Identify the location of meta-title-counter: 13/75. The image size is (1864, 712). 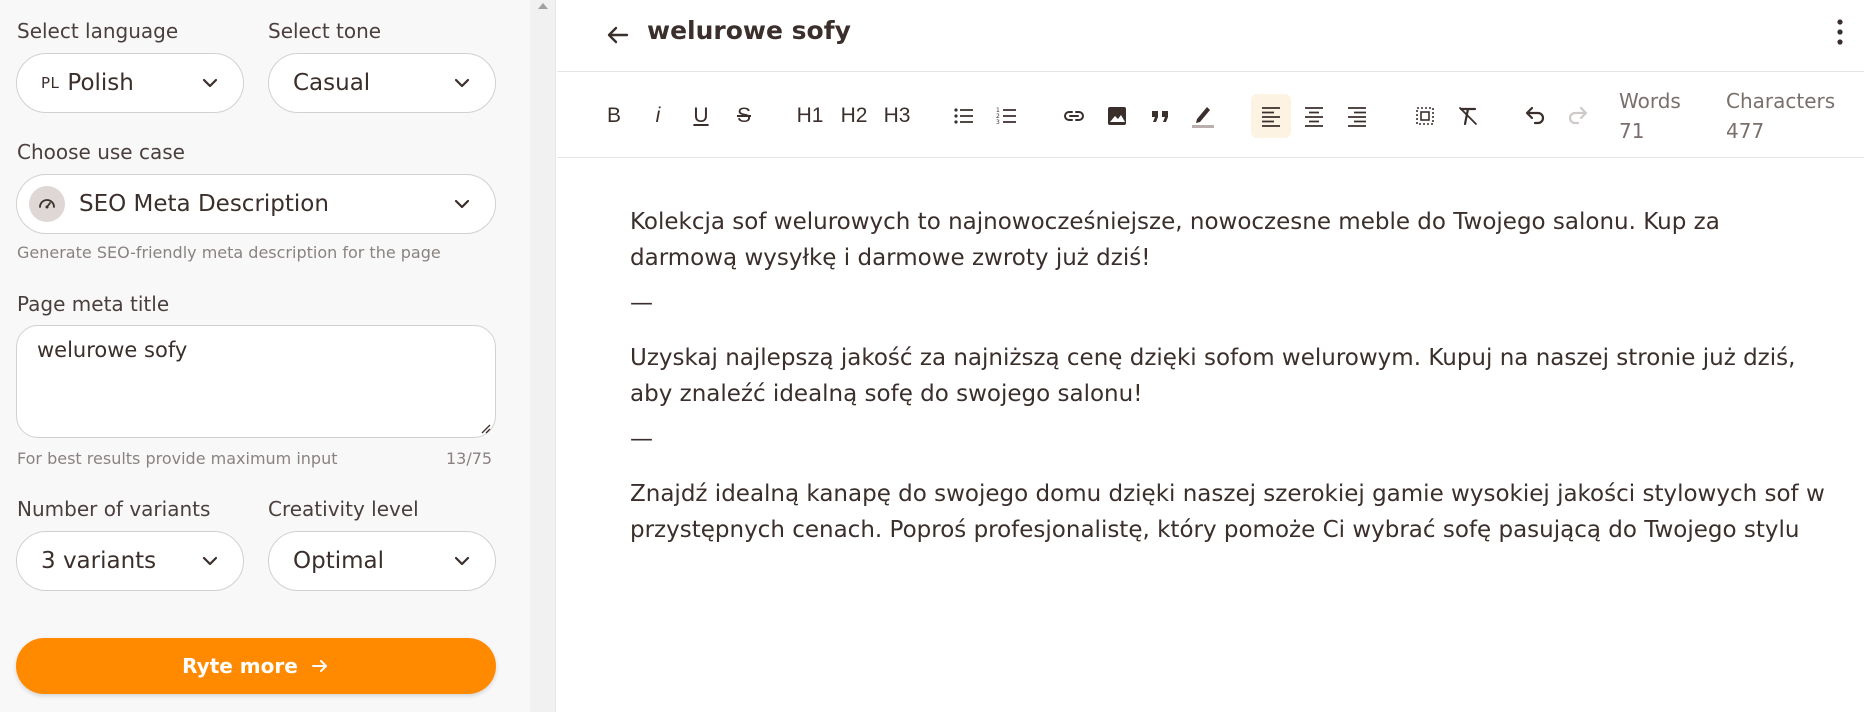
(469, 458).